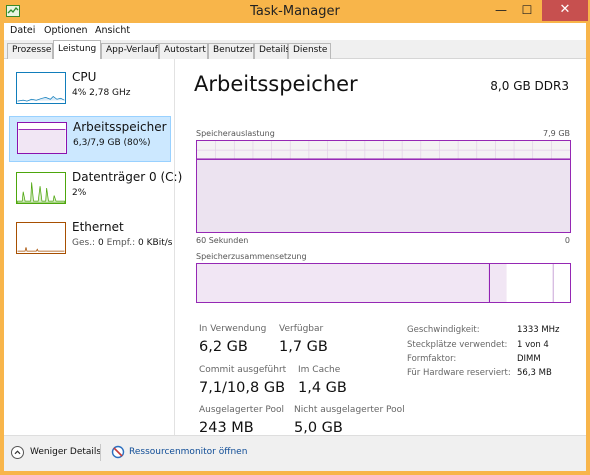 The image size is (590, 475). Describe the element at coordinates (100, 452) in the screenshot. I see `footer-divider` at that location.